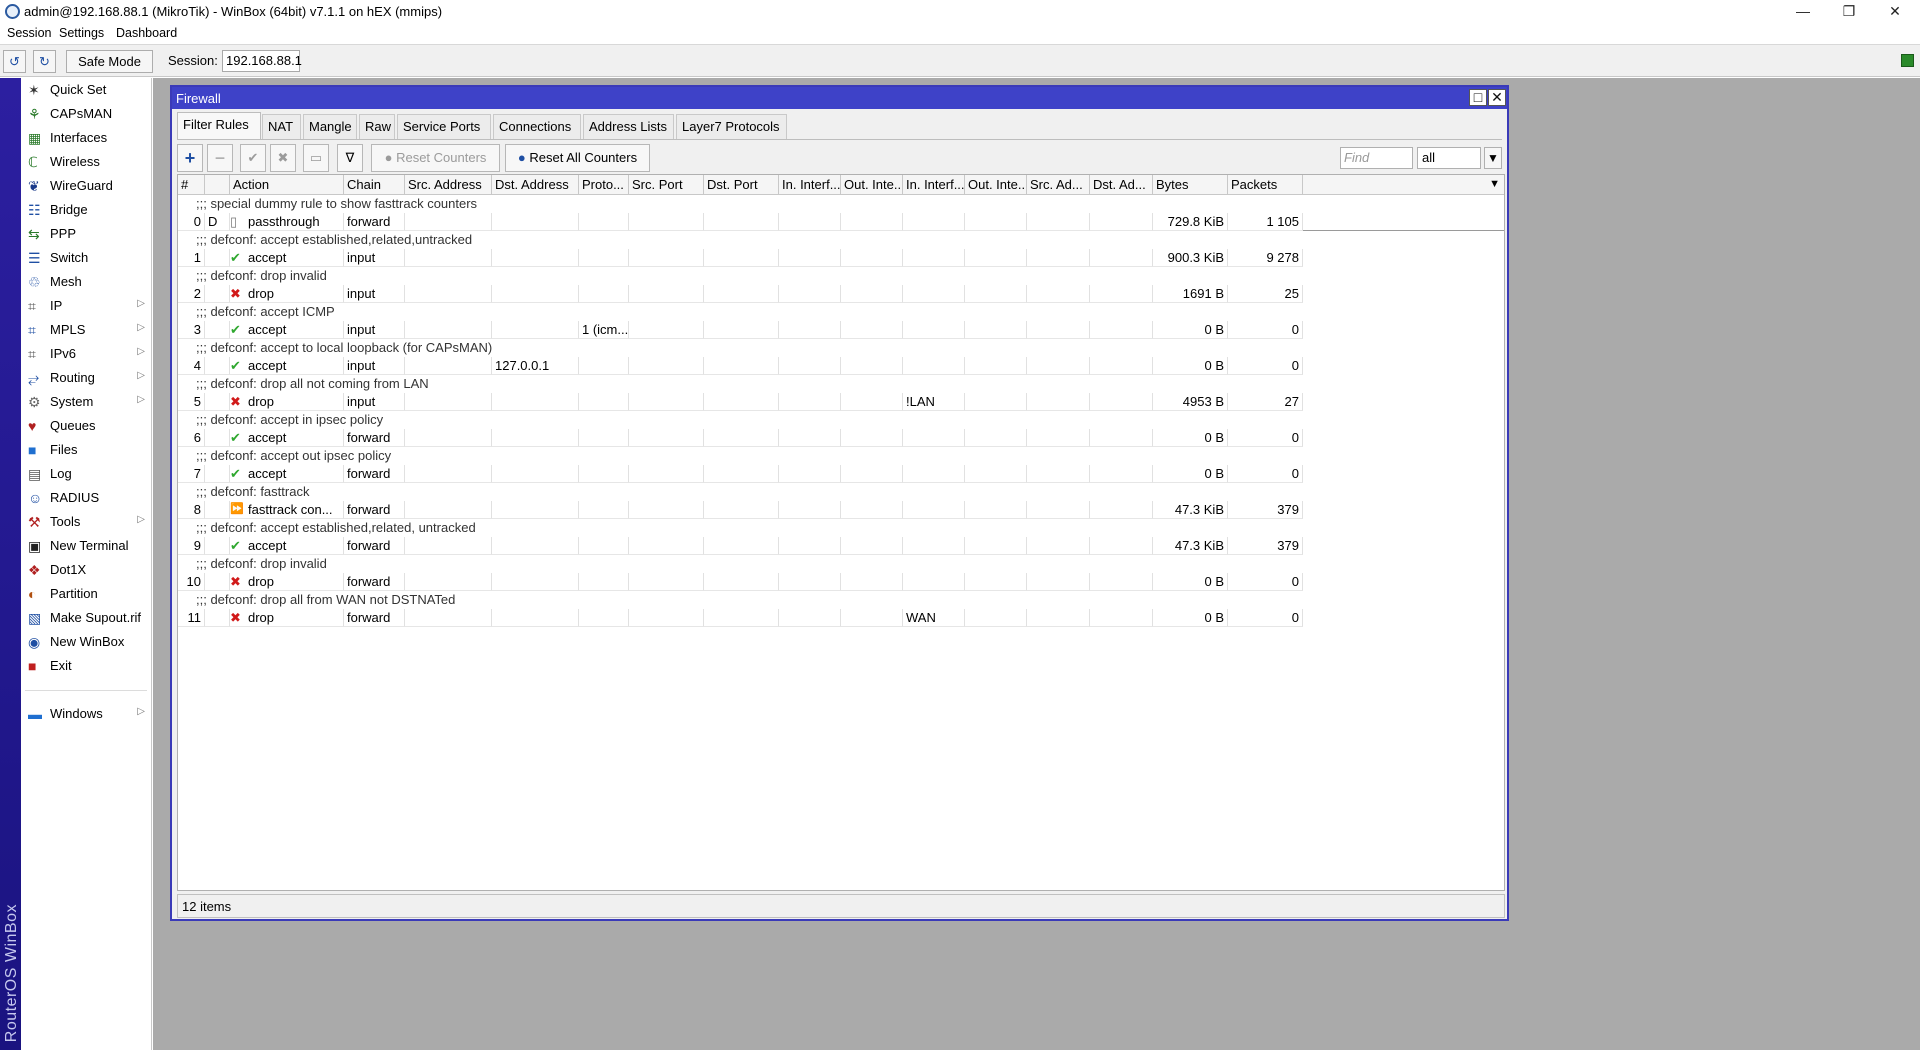 The width and height of the screenshot is (1920, 1050). What do you see at coordinates (86, 162) in the screenshot?
I see `sidebar-item-wireless: ℂ Wireless` at bounding box center [86, 162].